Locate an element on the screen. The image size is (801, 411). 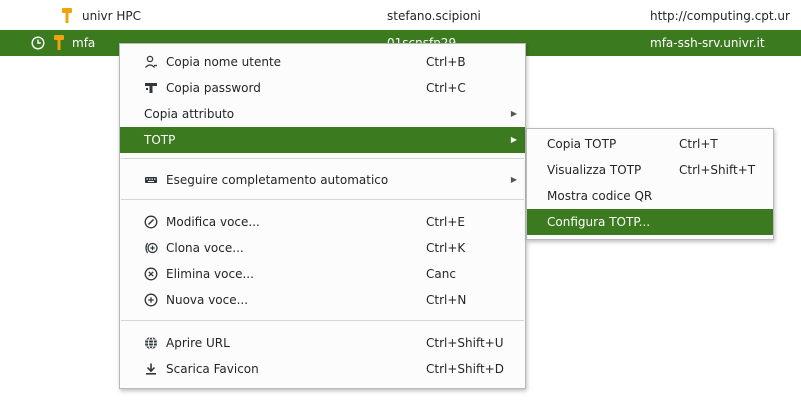
menu-item-delete-entry: Elimina voce... Canc is located at coordinates (322, 274).